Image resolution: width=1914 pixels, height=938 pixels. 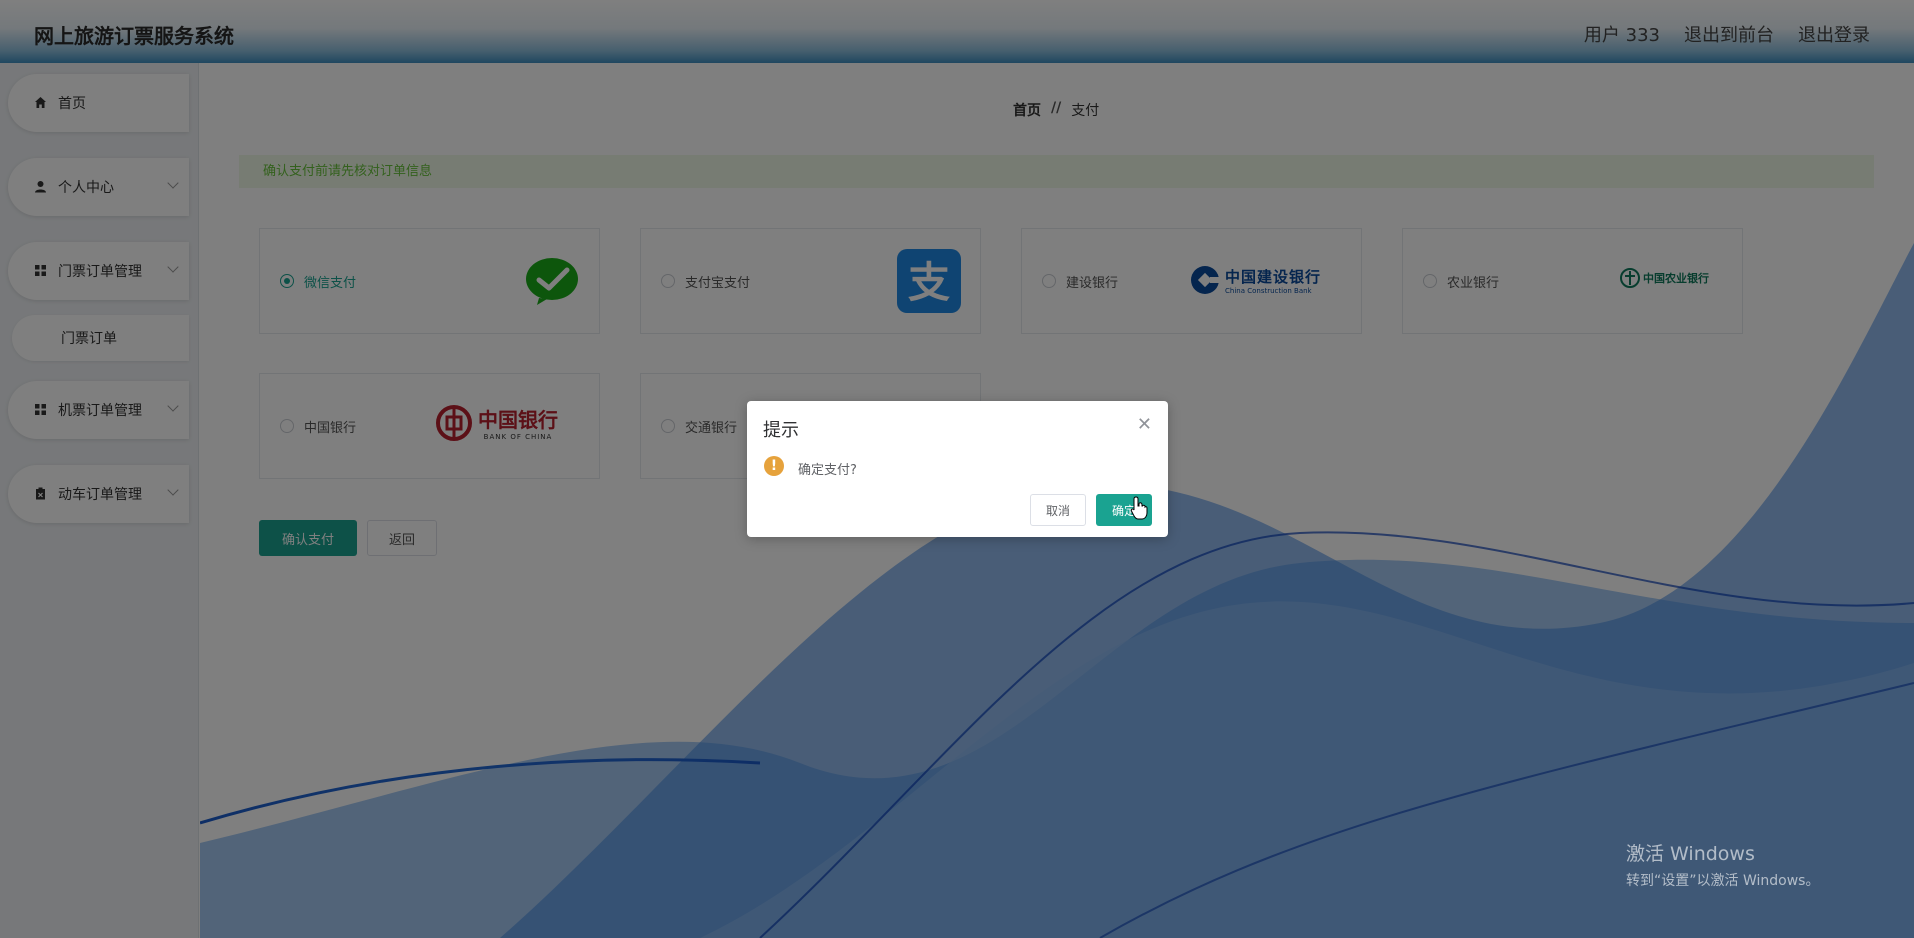 What do you see at coordinates (1058, 510) in the screenshot?
I see `cancel-button: 取消` at bounding box center [1058, 510].